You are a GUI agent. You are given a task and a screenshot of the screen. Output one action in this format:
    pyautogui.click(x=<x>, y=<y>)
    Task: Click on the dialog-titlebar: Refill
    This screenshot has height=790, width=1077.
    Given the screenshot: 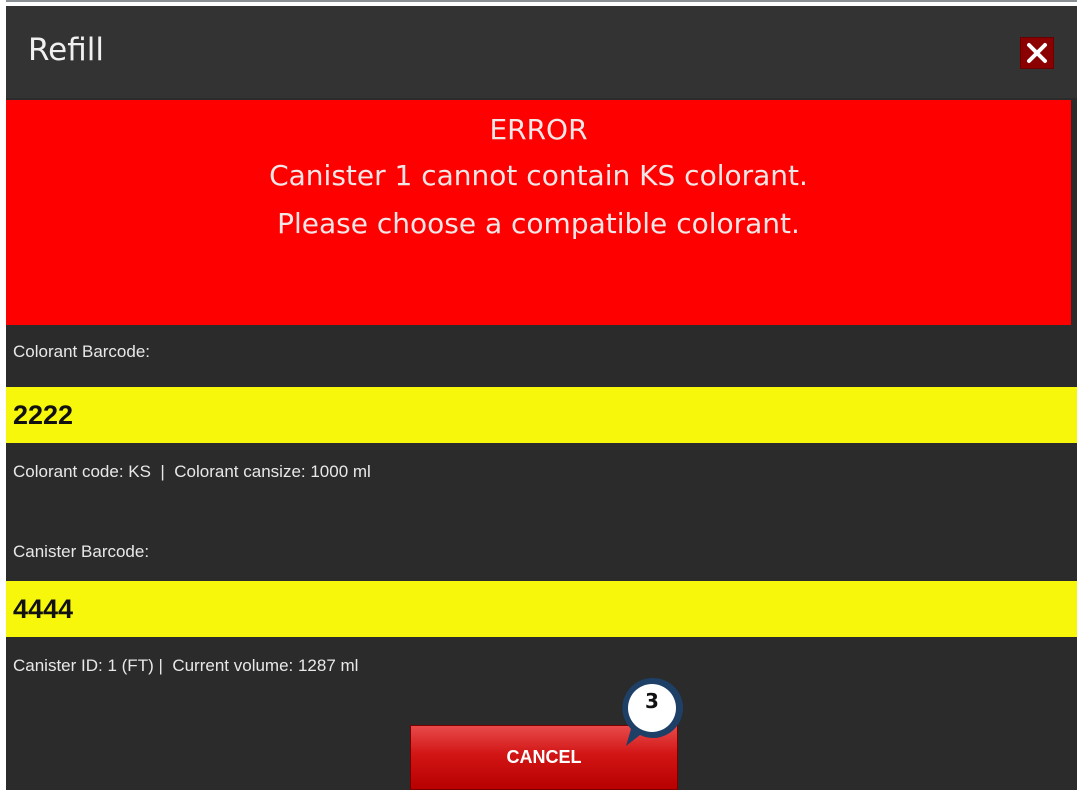 What is the action you would take?
    pyautogui.click(x=541, y=52)
    